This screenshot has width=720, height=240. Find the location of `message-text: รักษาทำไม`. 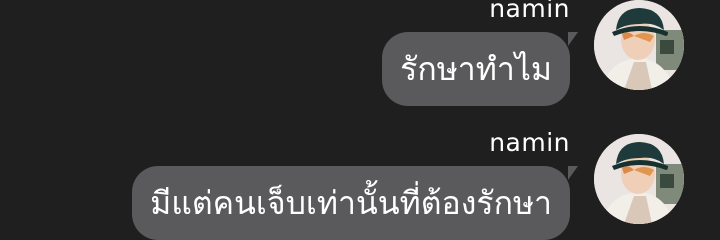

message-text: รักษาทำไม is located at coordinates (476, 69).